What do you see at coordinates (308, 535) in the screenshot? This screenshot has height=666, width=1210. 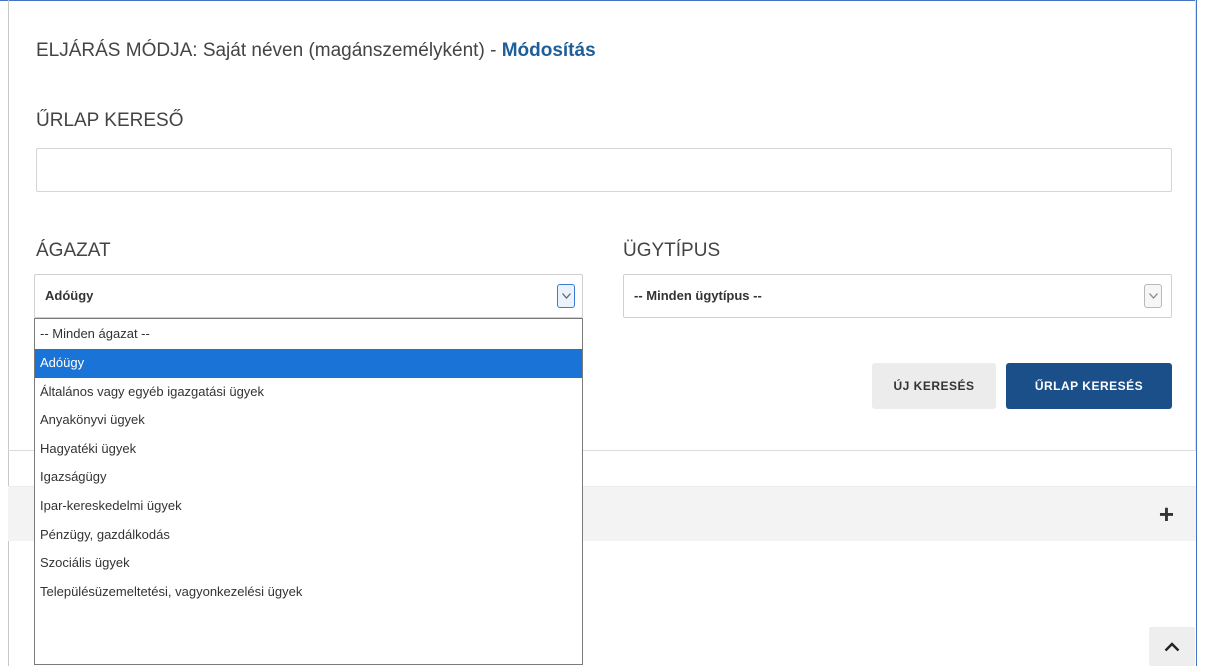 I see `sector-option: Pénzügy, gazdálkodás` at bounding box center [308, 535].